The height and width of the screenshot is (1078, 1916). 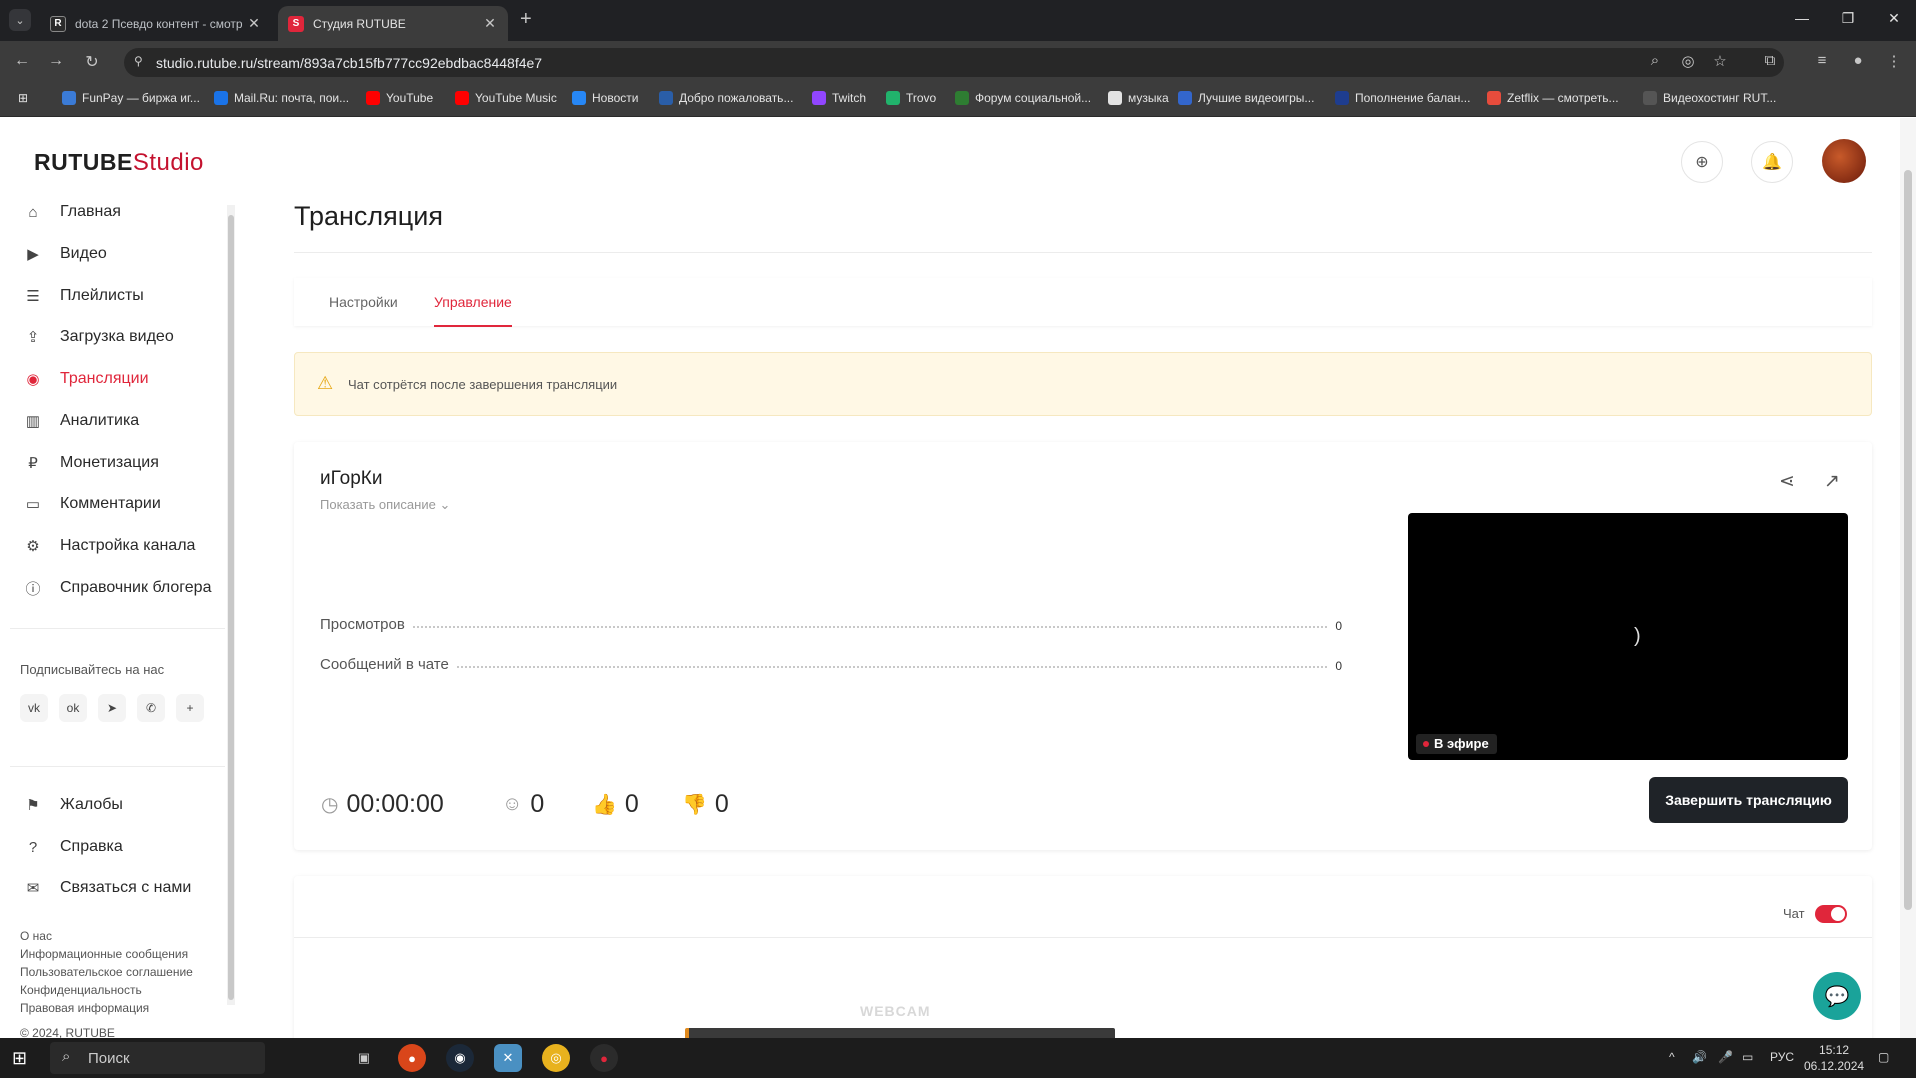 I want to click on sidebar-item-help: ? Справка, so click(x=72, y=847).